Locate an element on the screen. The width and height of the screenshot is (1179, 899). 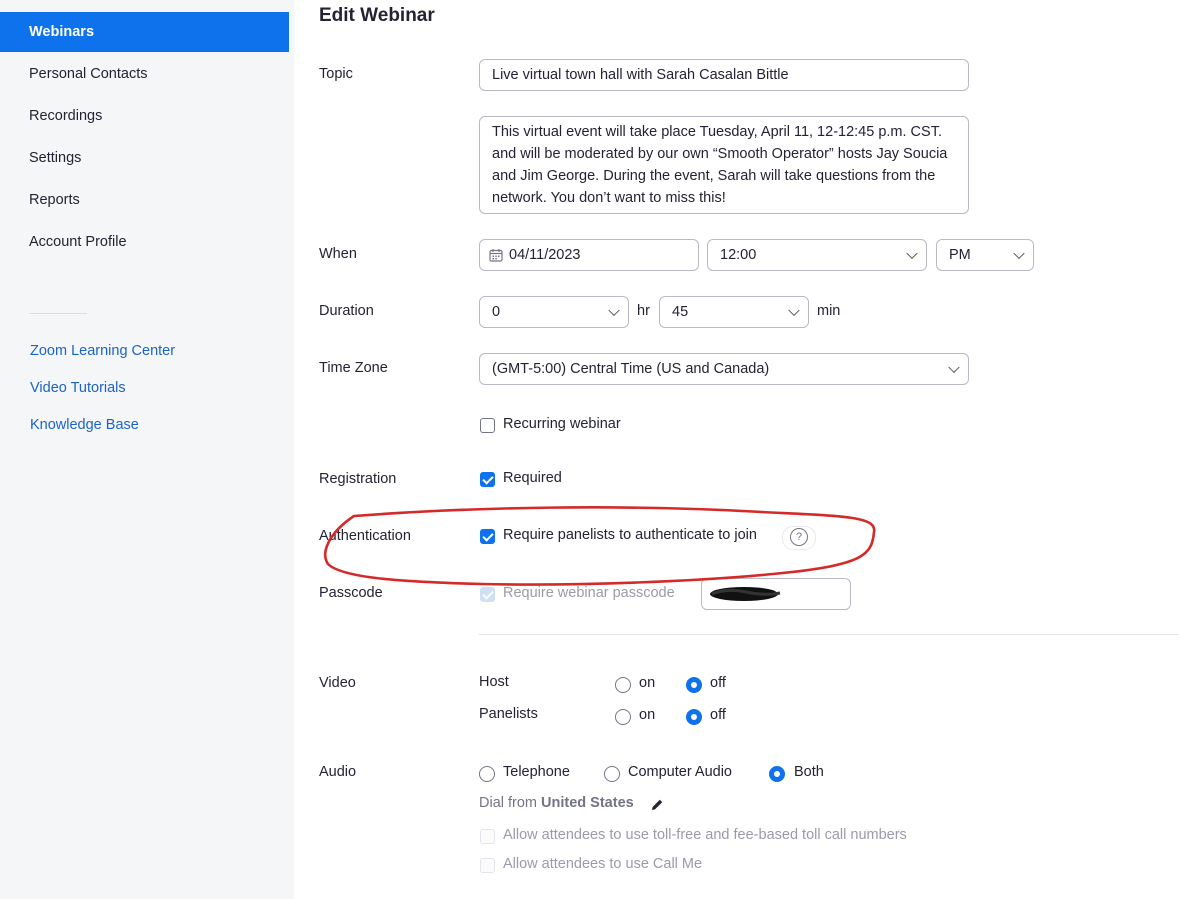
registration-label: Registration is located at coordinates (358, 479).